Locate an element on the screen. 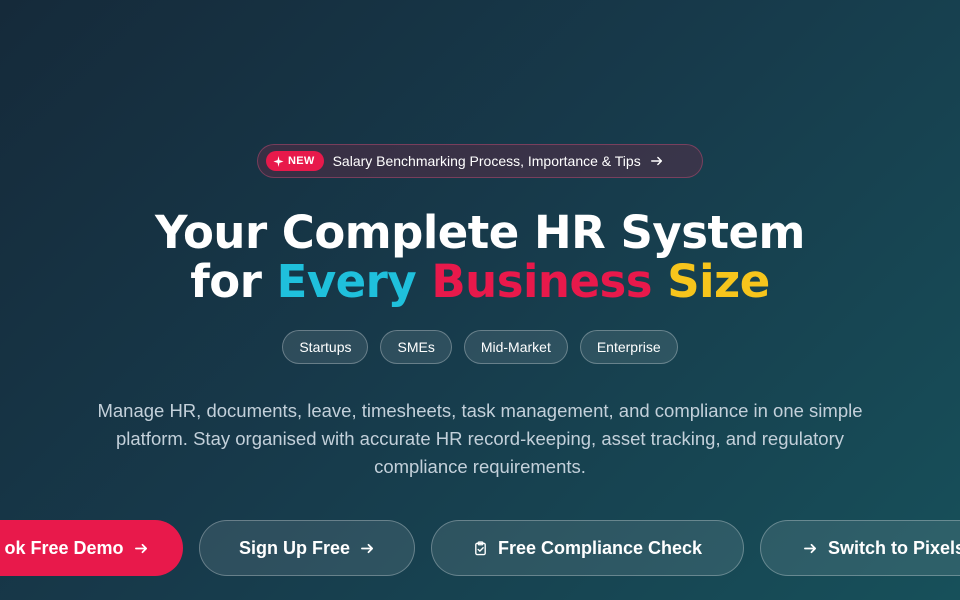 This screenshot has width=960, height=600. headline-word-business: Business is located at coordinates (542, 281).